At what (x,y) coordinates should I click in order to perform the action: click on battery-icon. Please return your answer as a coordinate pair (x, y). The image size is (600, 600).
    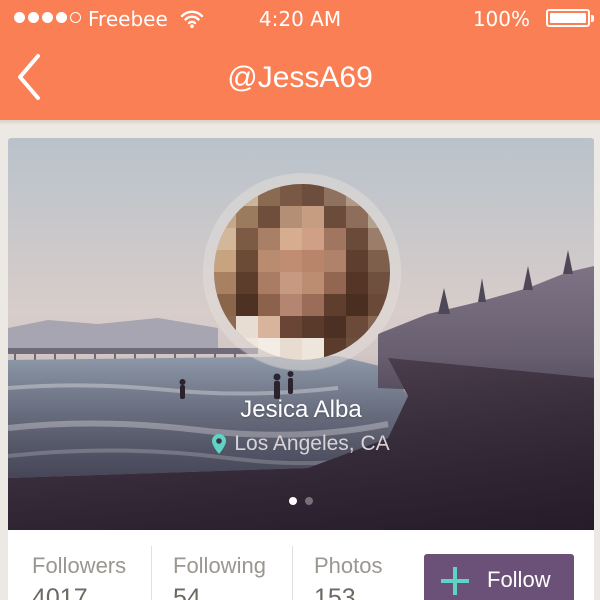
    Looking at the image, I should click on (570, 18).